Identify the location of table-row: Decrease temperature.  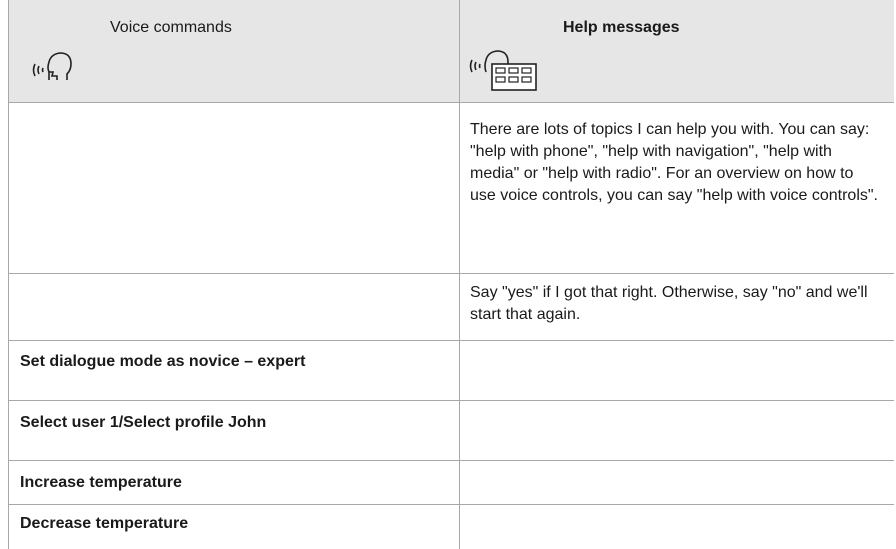
(451, 526).